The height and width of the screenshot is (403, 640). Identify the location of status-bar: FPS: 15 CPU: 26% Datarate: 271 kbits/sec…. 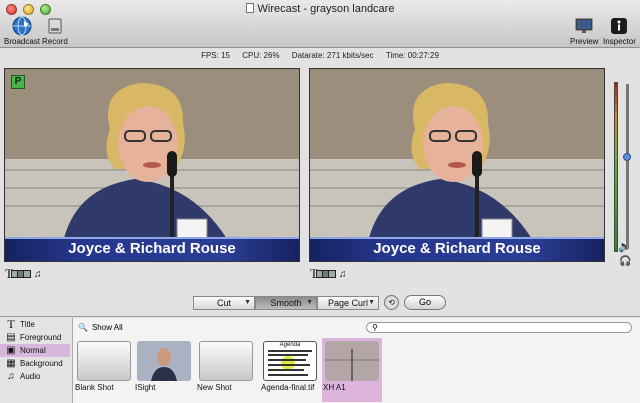
(320, 56).